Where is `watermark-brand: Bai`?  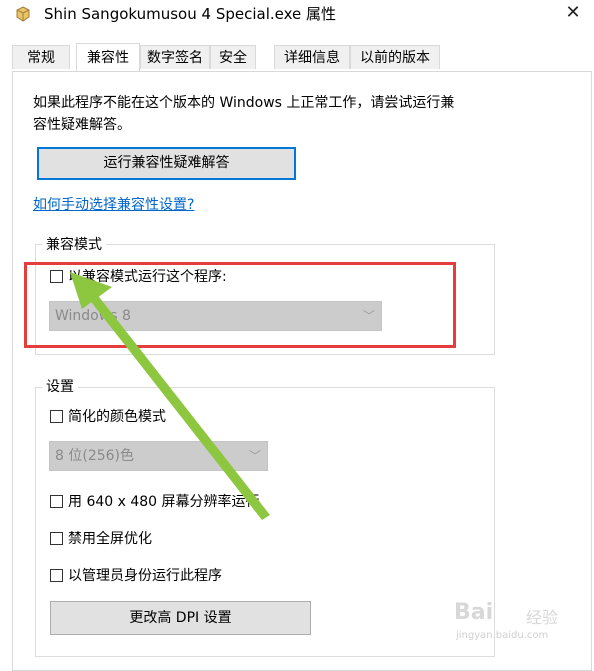 watermark-brand: Bai is located at coordinates (474, 612).